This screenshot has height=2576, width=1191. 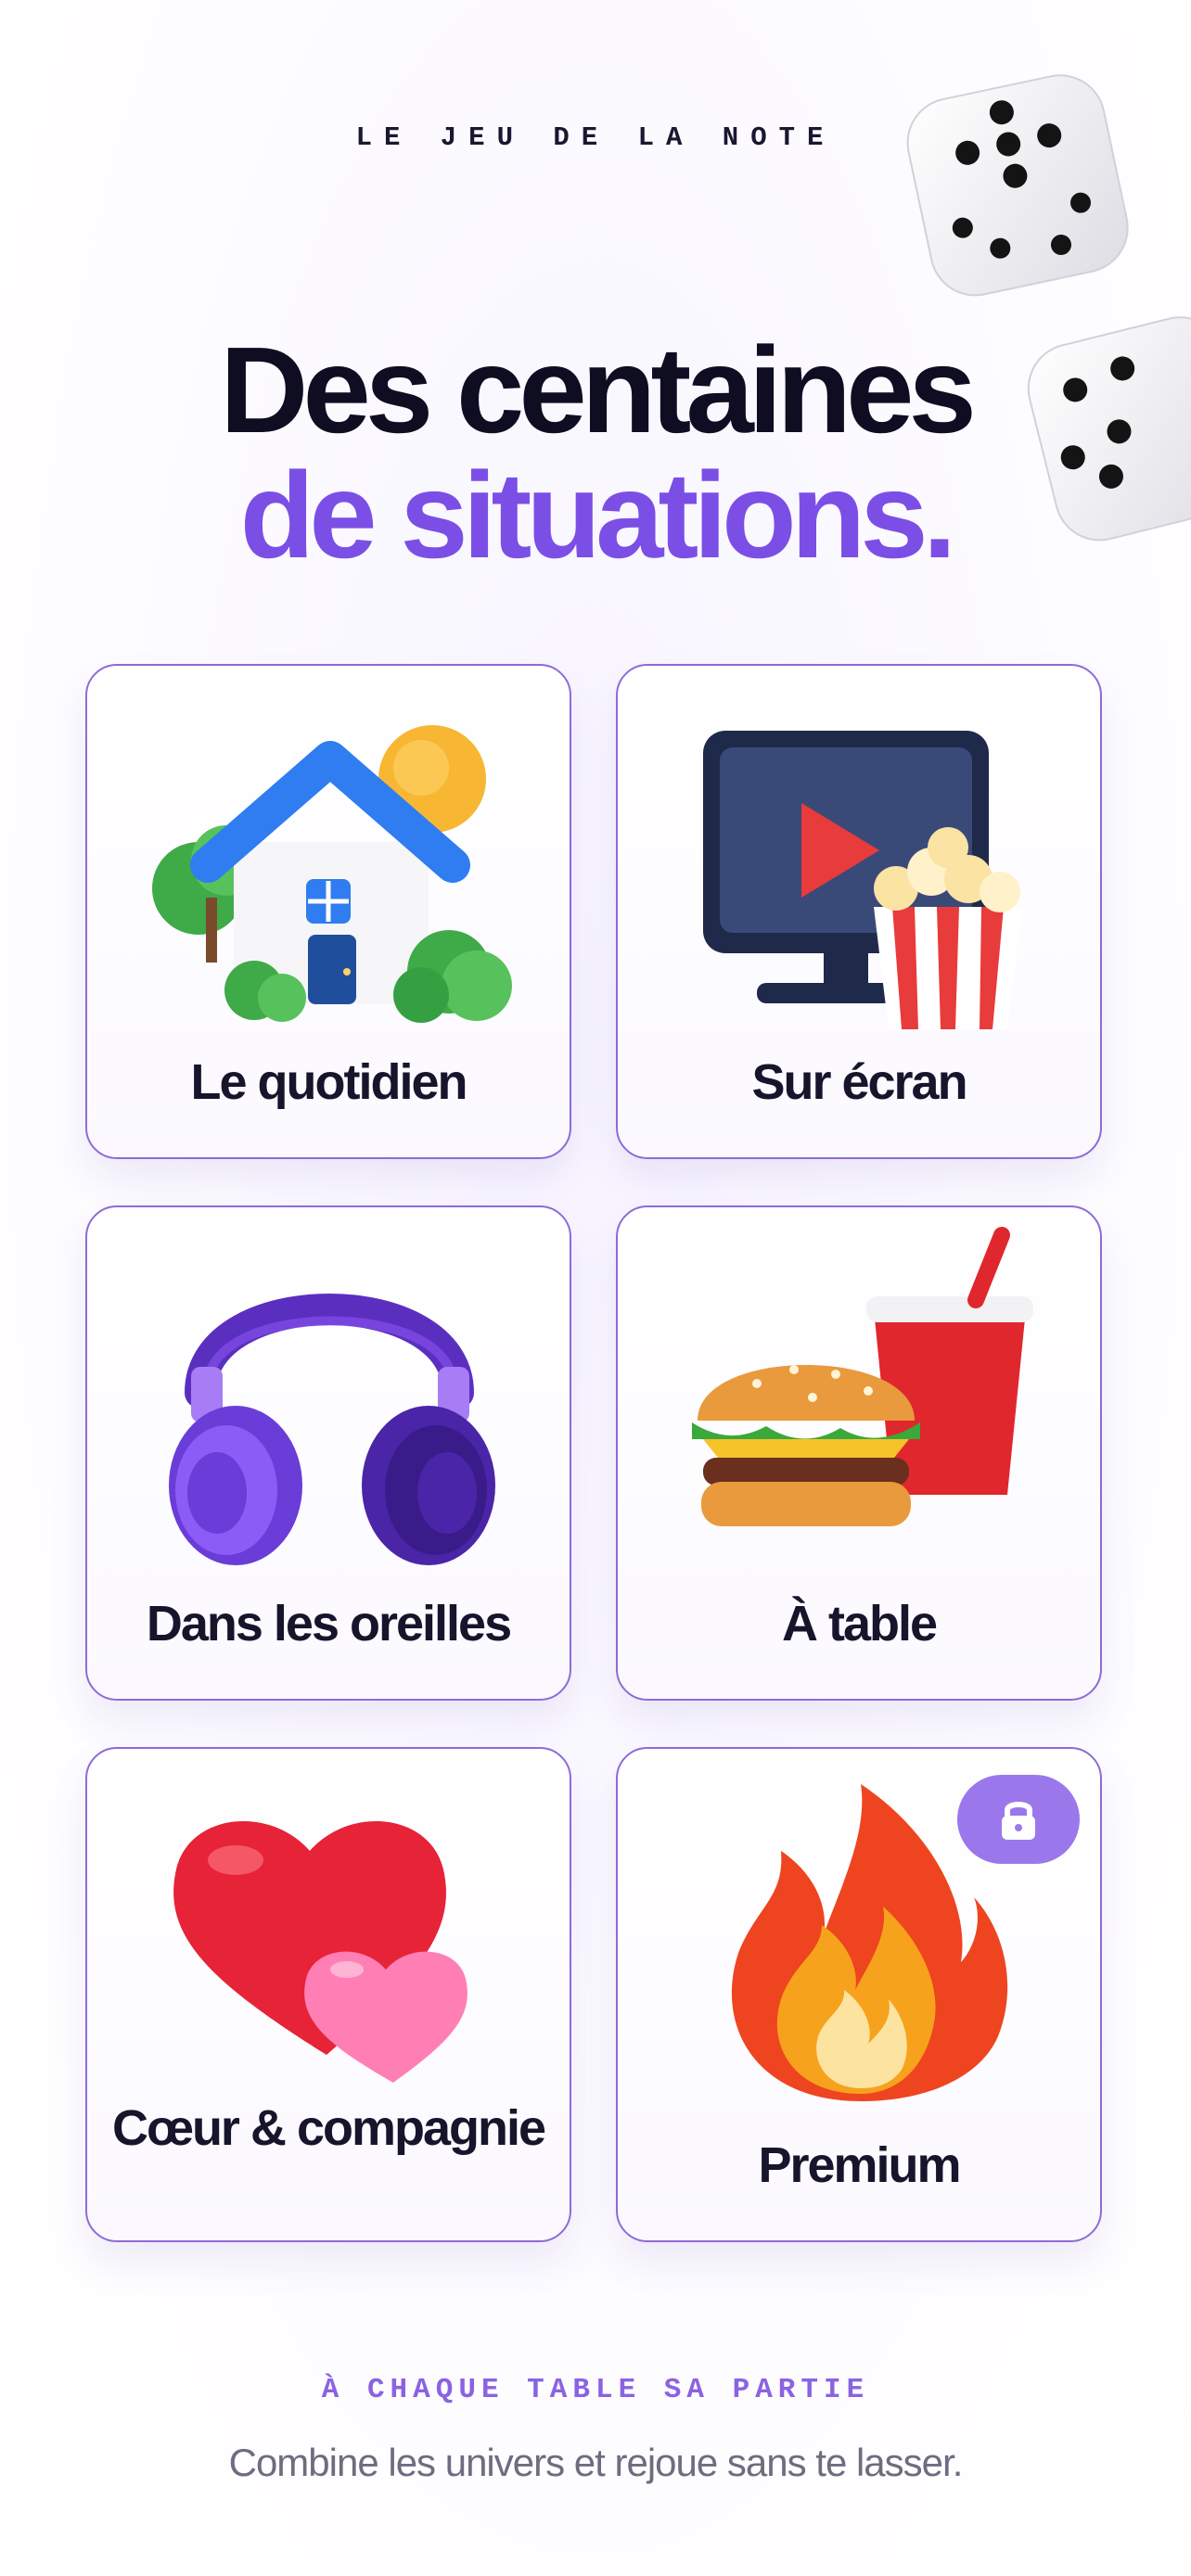 What do you see at coordinates (862, 1377) in the screenshot?
I see `burger-drink-icon` at bounding box center [862, 1377].